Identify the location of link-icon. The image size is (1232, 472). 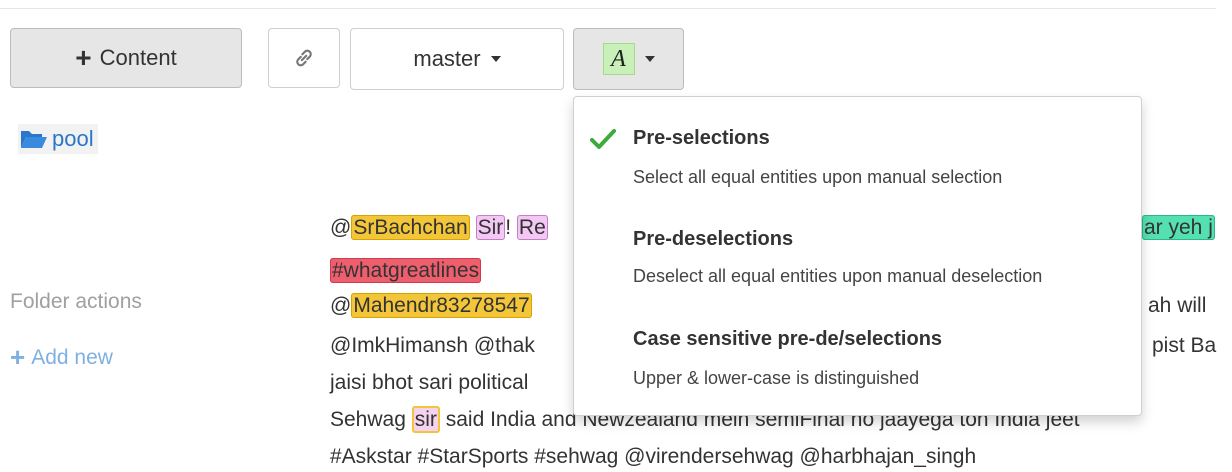
(304, 58).